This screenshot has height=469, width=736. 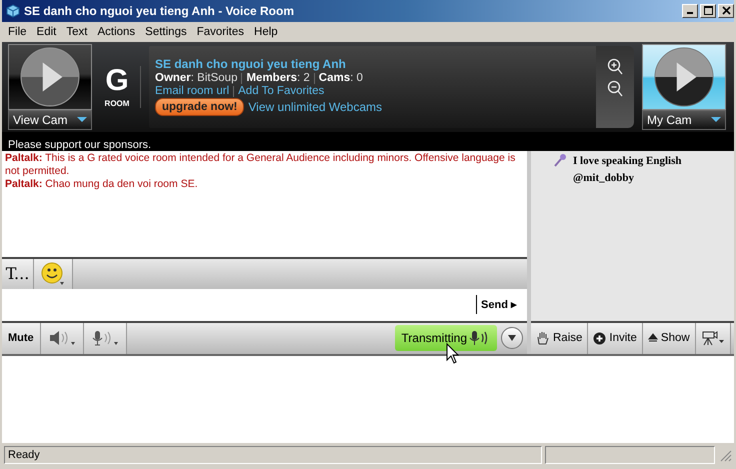 What do you see at coordinates (21, 338) in the screenshot?
I see `mute-button: Mute` at bounding box center [21, 338].